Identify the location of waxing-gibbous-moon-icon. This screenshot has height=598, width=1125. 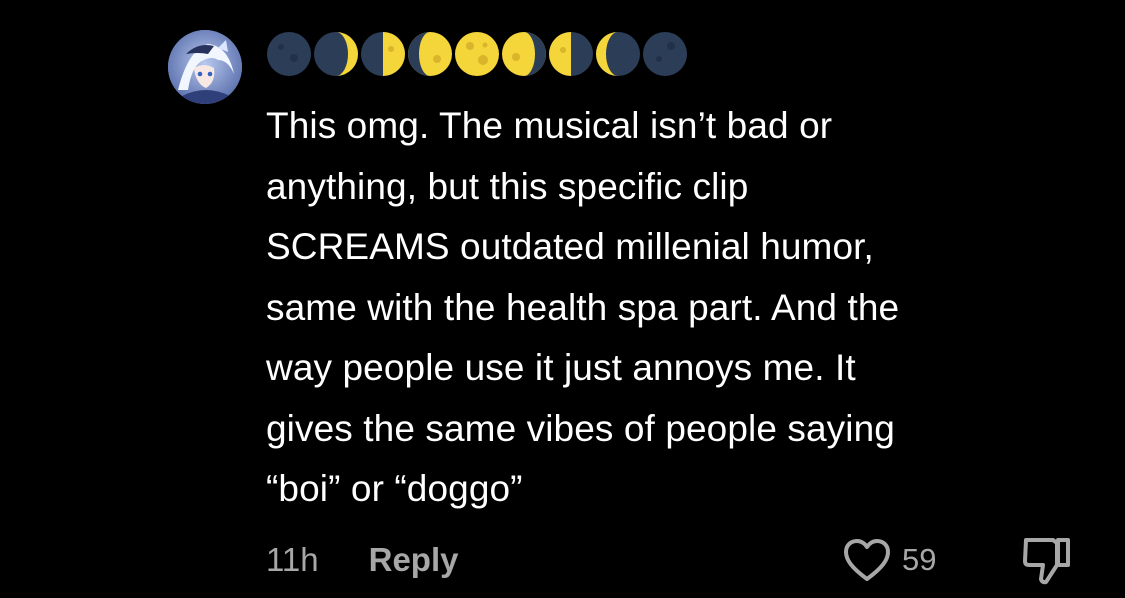
(430, 54).